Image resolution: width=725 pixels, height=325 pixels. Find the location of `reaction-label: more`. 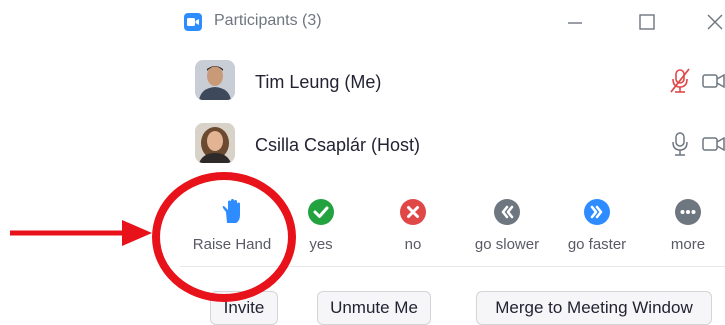

reaction-label: more is located at coordinates (688, 244).